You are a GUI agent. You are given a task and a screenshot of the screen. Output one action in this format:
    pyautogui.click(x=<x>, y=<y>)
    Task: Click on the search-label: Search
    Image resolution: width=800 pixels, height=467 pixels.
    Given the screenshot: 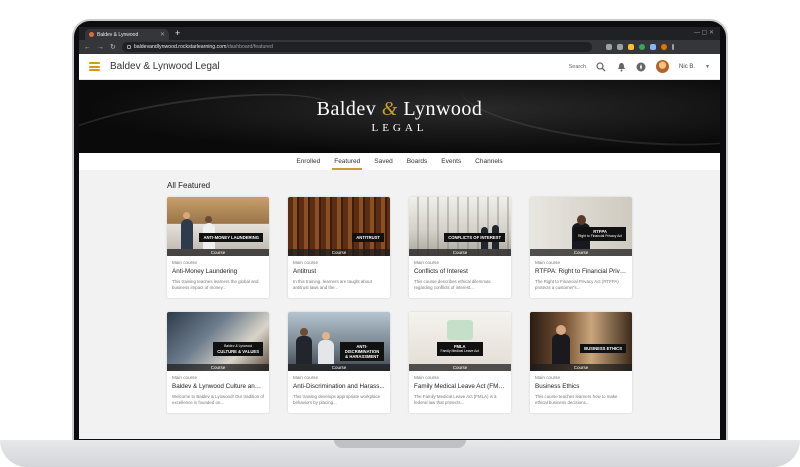 What is the action you would take?
    pyautogui.click(x=577, y=67)
    